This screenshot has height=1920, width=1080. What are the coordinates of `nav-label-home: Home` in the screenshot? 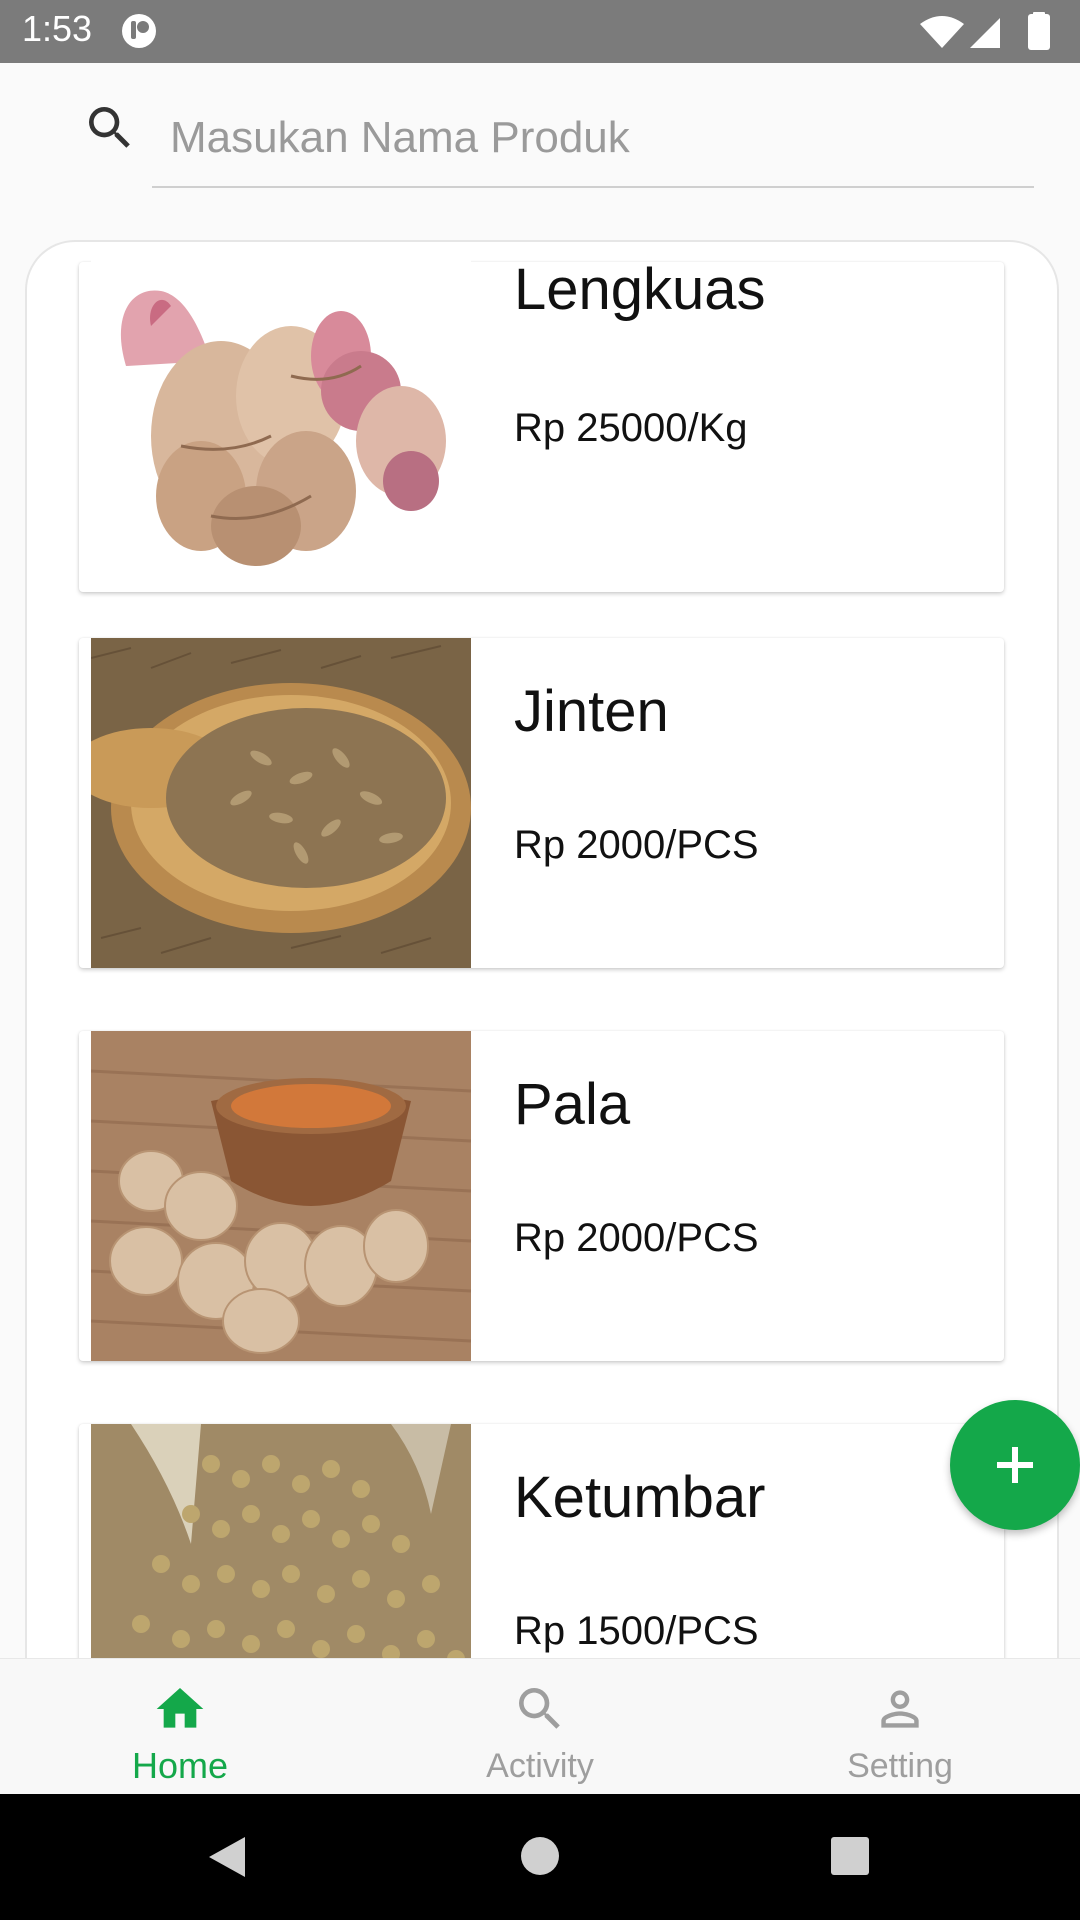 It's located at (180, 1765).